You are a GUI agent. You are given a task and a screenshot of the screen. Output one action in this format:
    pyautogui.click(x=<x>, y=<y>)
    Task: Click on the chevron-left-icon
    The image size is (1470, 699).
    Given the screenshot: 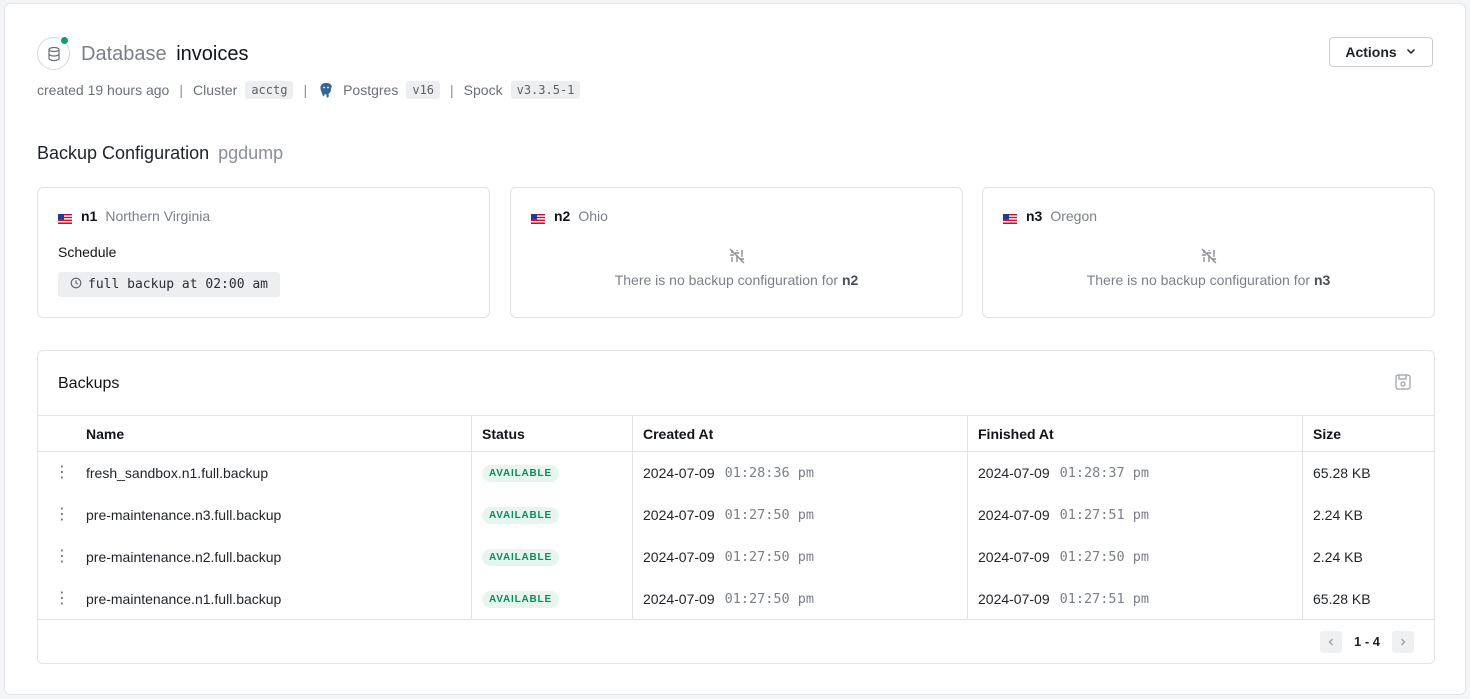 What is the action you would take?
    pyautogui.click(x=1331, y=642)
    